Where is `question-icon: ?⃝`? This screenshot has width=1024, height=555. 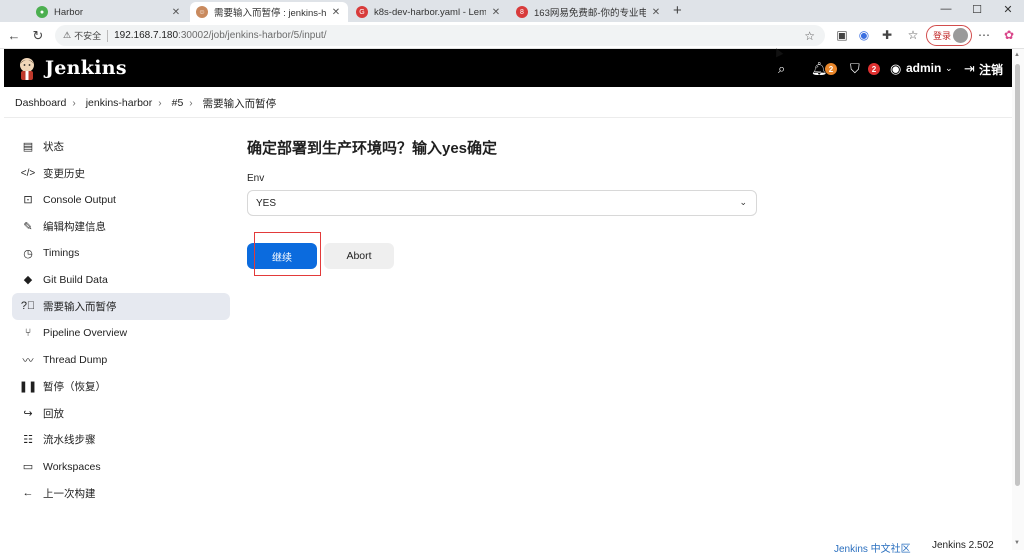
question-icon: ?⃝ is located at coordinates (28, 306).